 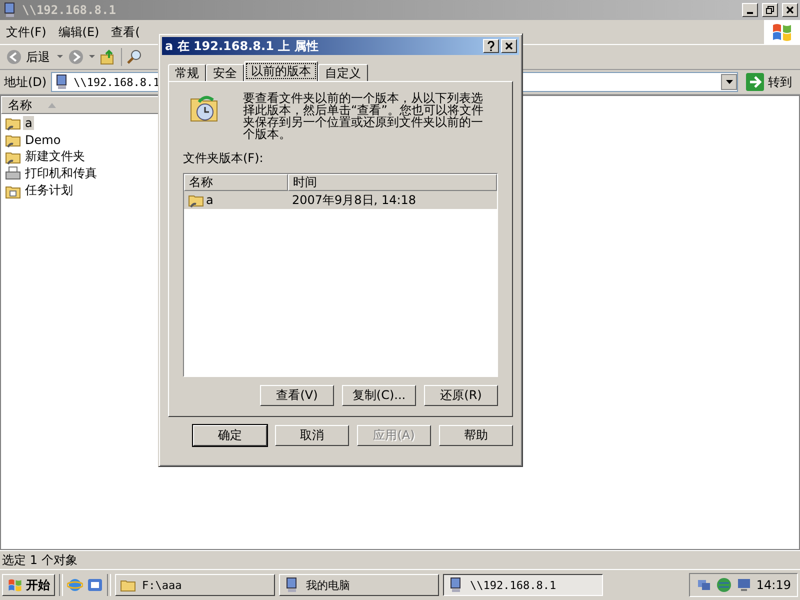 What do you see at coordinates (363, 116) in the screenshot?
I see `description-text: 要查看文件夹以前的一个版本，从以下列表选择此版本，然后单击“查看”。您也可以将文件夹保存到另一个位置或还原到文件夹以前的一个版本。` at bounding box center [363, 116].